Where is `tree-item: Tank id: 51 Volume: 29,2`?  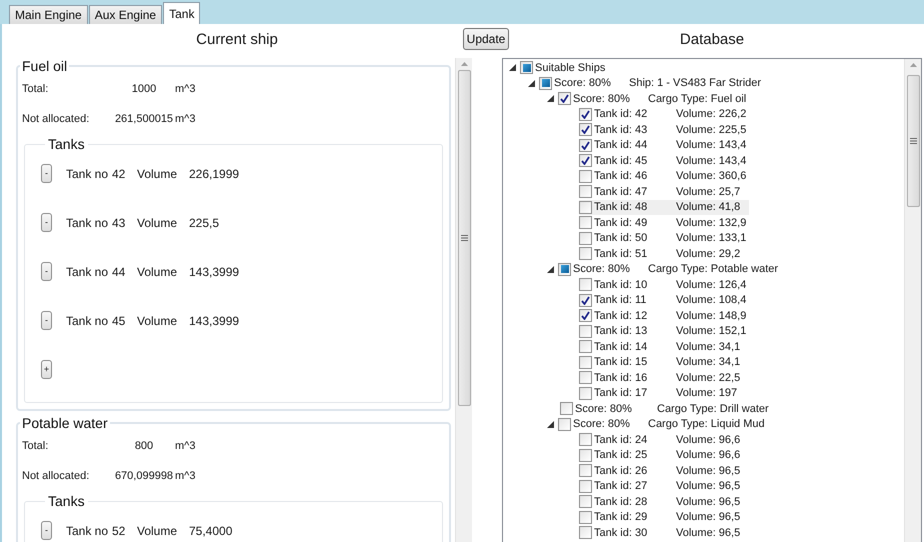
tree-item: Tank id: 51 Volume: 29,2 is located at coordinates (664, 254).